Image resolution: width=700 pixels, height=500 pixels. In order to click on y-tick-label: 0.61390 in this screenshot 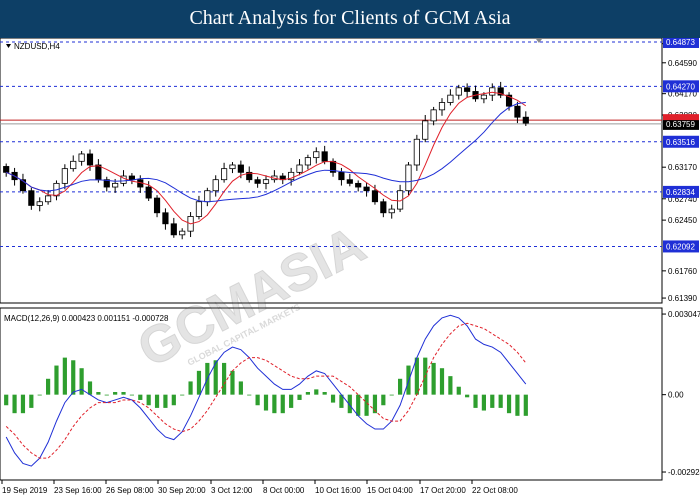, I will do `click(682, 298)`.